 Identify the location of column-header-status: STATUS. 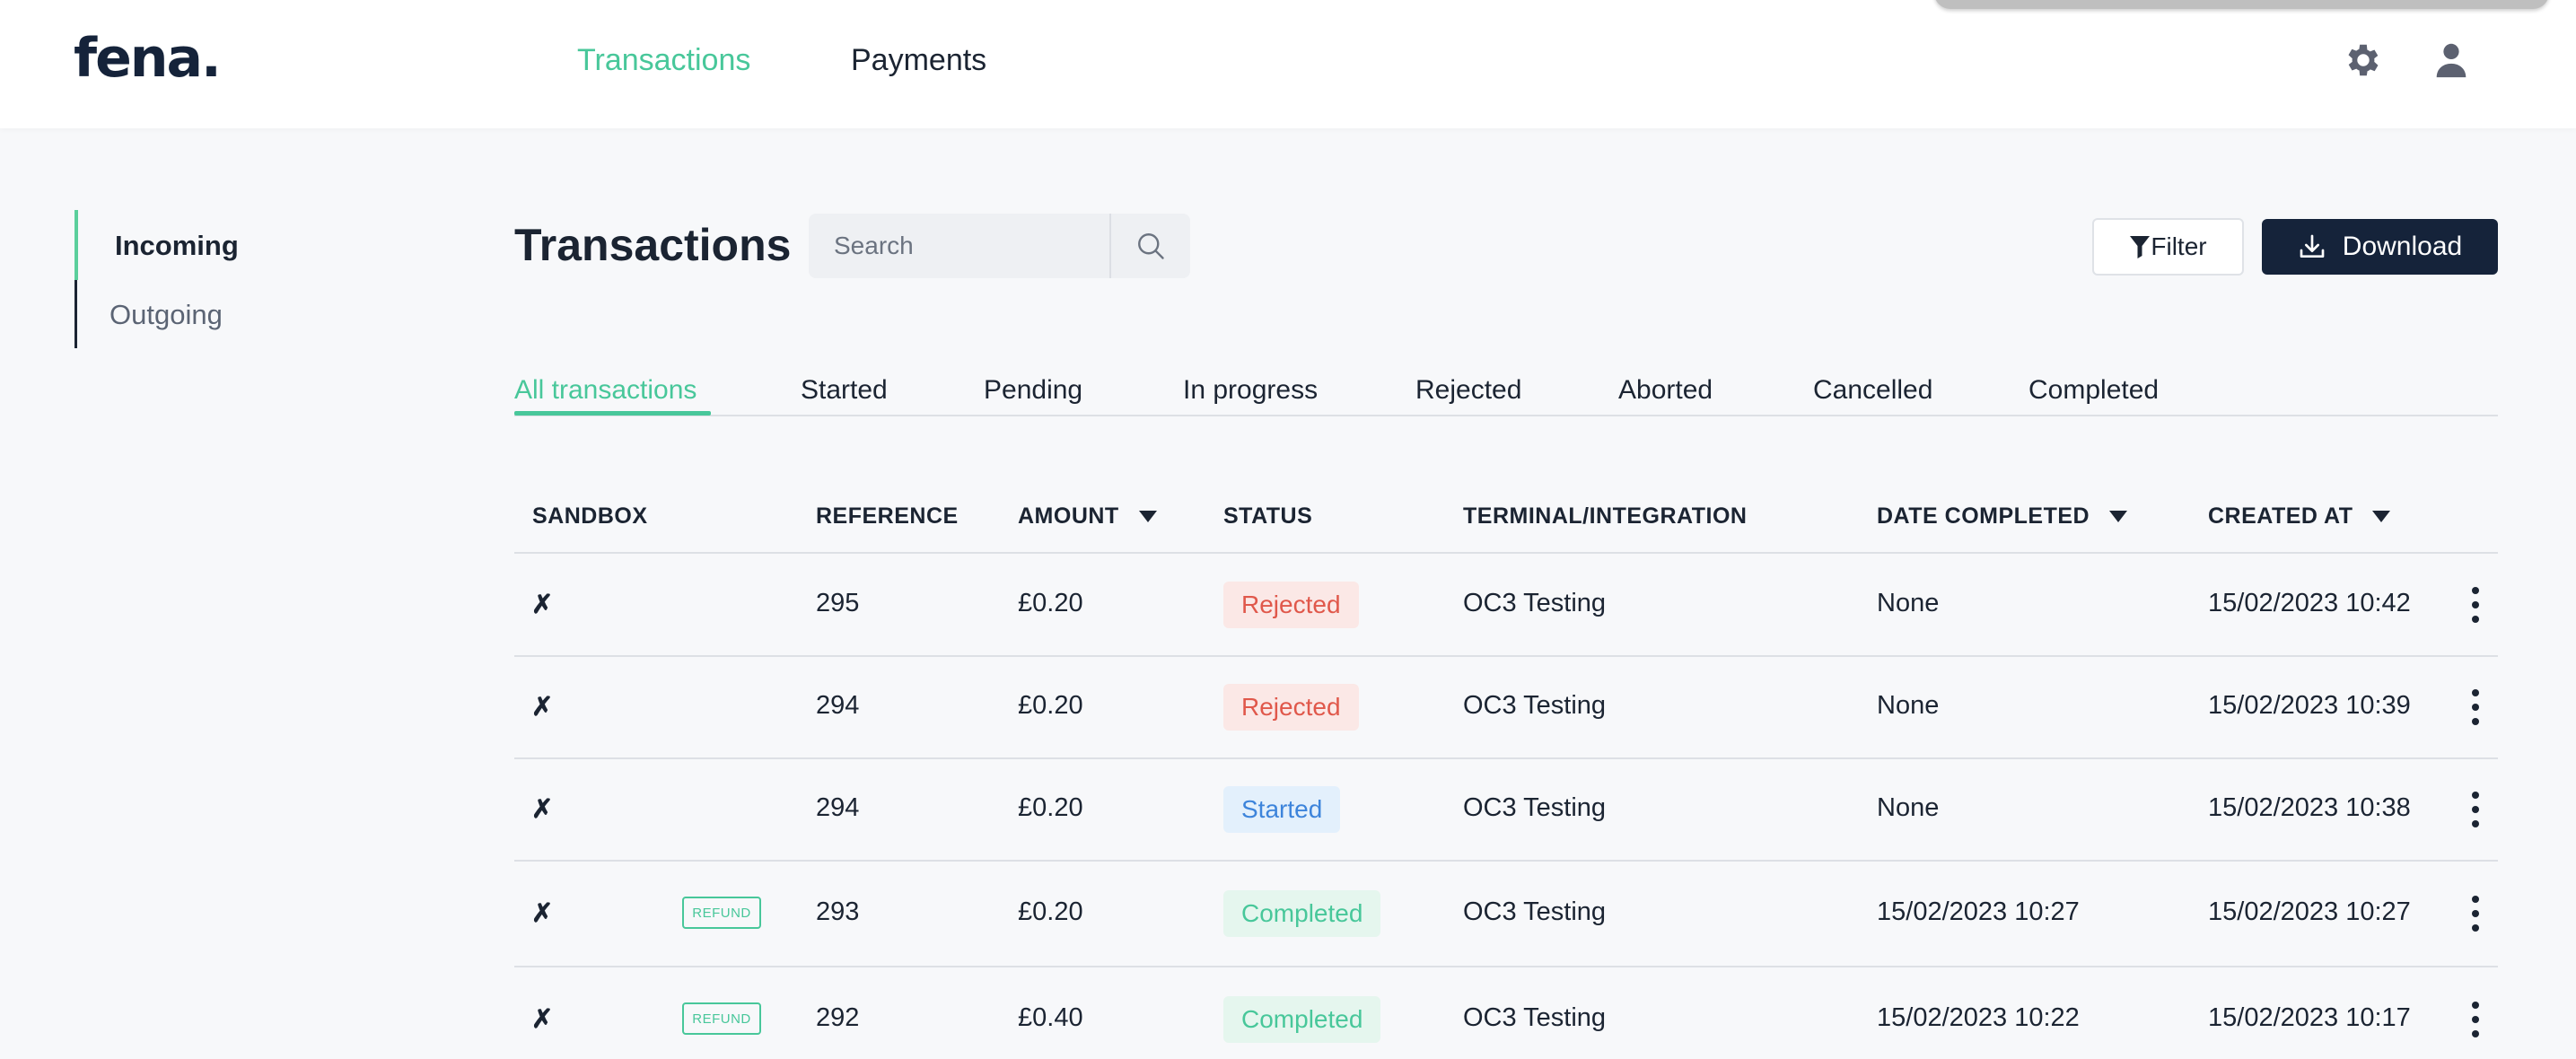
(1267, 516).